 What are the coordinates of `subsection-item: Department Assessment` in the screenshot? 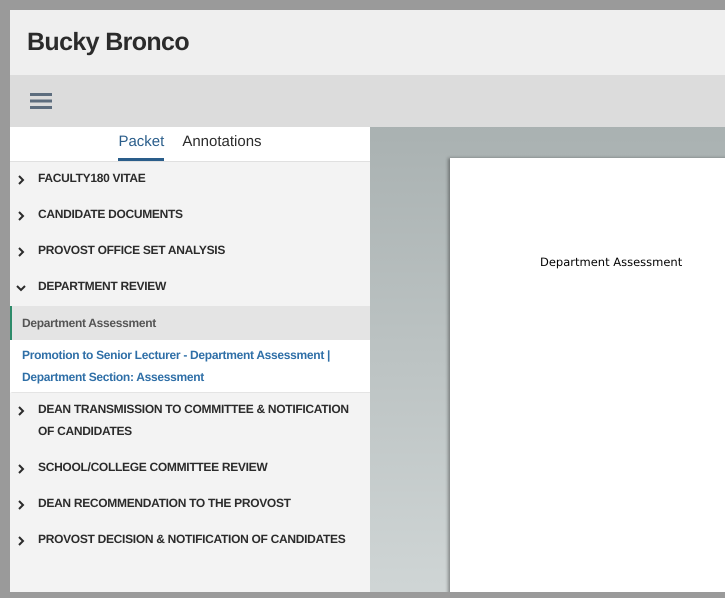 It's located at (190, 323).